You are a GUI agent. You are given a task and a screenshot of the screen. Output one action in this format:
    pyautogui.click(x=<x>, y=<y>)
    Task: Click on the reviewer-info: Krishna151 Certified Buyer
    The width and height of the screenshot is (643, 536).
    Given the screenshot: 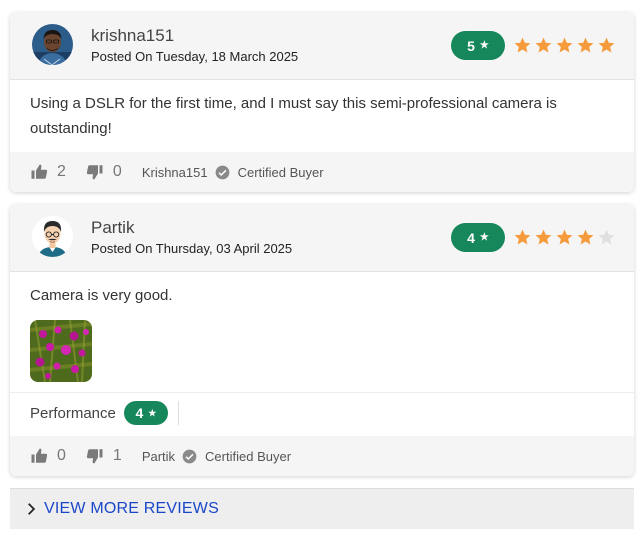 What is the action you would take?
    pyautogui.click(x=233, y=172)
    